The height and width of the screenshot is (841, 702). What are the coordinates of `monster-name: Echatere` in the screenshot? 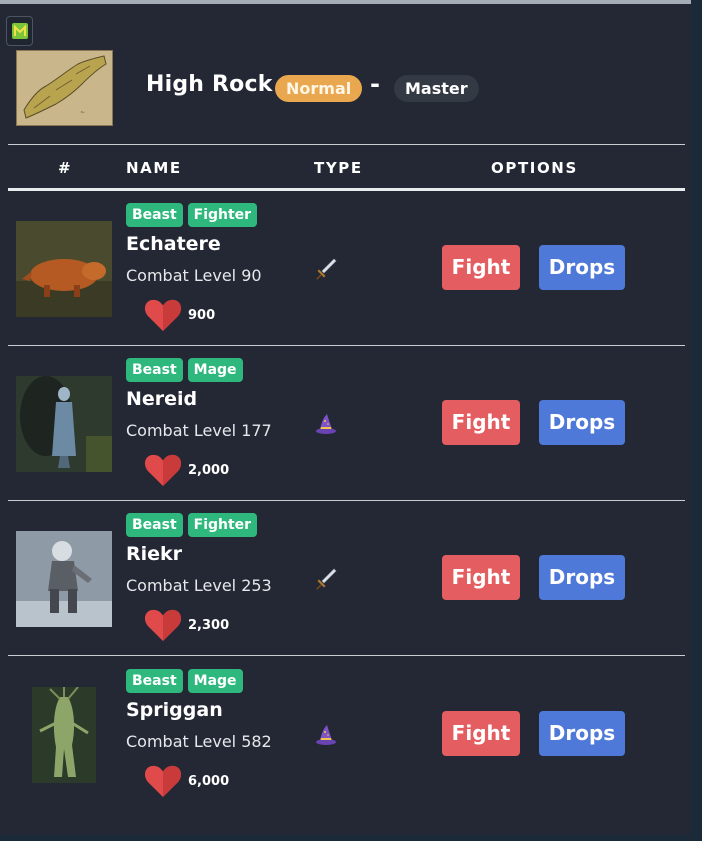 It's located at (173, 244).